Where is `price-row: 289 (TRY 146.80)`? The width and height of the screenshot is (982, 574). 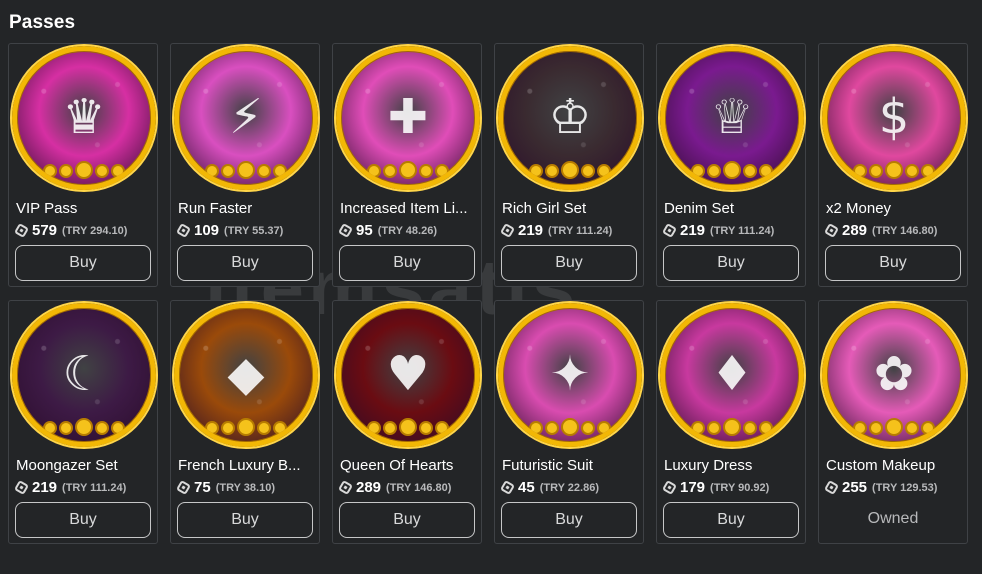 price-row: 289 (TRY 146.80) is located at coordinates (880, 230).